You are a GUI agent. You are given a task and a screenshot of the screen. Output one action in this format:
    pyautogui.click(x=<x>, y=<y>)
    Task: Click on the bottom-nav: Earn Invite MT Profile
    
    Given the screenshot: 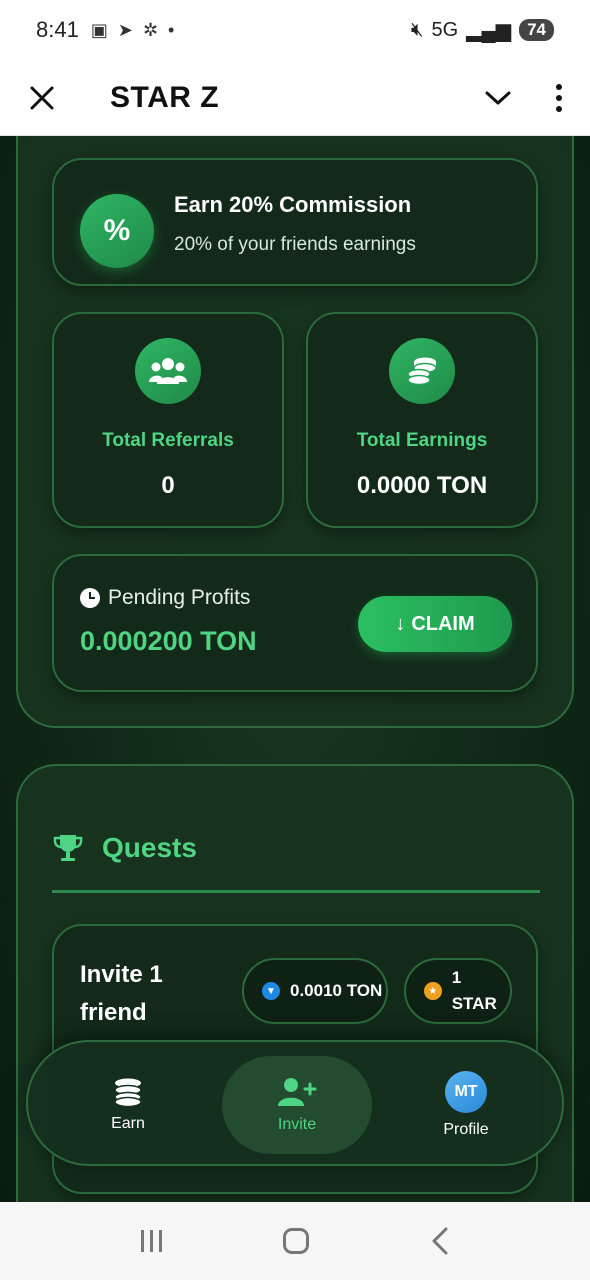 What is the action you would take?
    pyautogui.click(x=295, y=1103)
    